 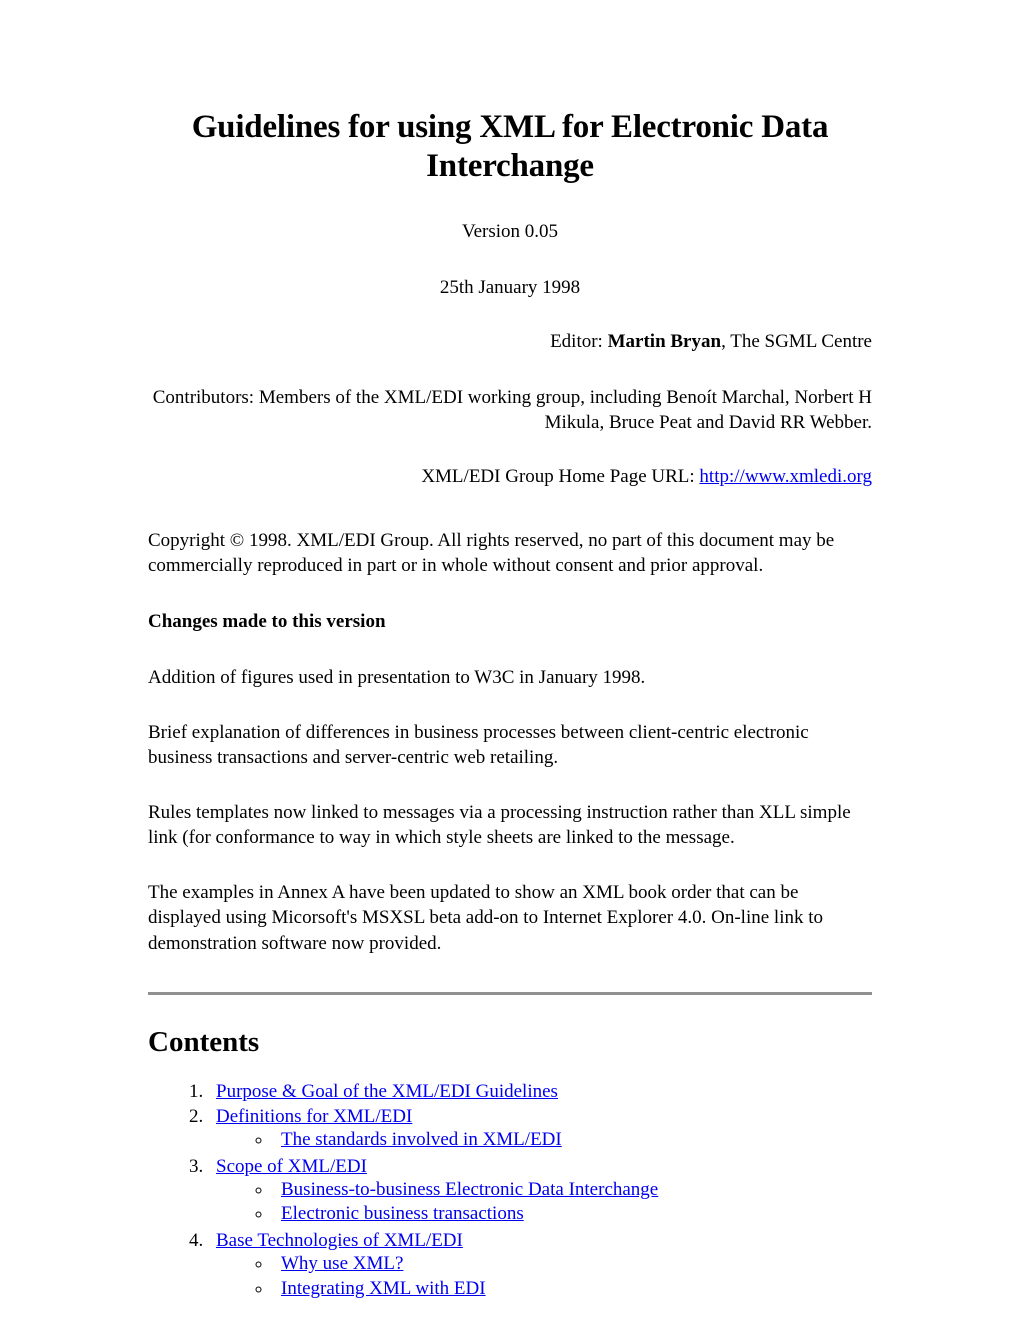 What do you see at coordinates (572, 1290) in the screenshot?
I see `list-item: Integrating XML with EDI` at bounding box center [572, 1290].